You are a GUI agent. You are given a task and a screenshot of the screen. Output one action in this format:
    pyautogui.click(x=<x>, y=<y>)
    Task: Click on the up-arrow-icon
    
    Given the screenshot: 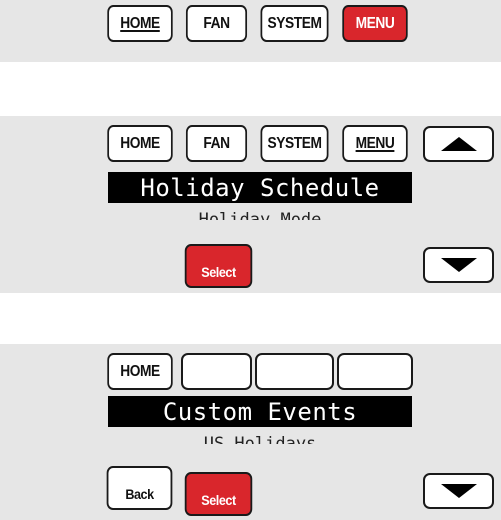 What is the action you would take?
    pyautogui.click(x=458, y=144)
    